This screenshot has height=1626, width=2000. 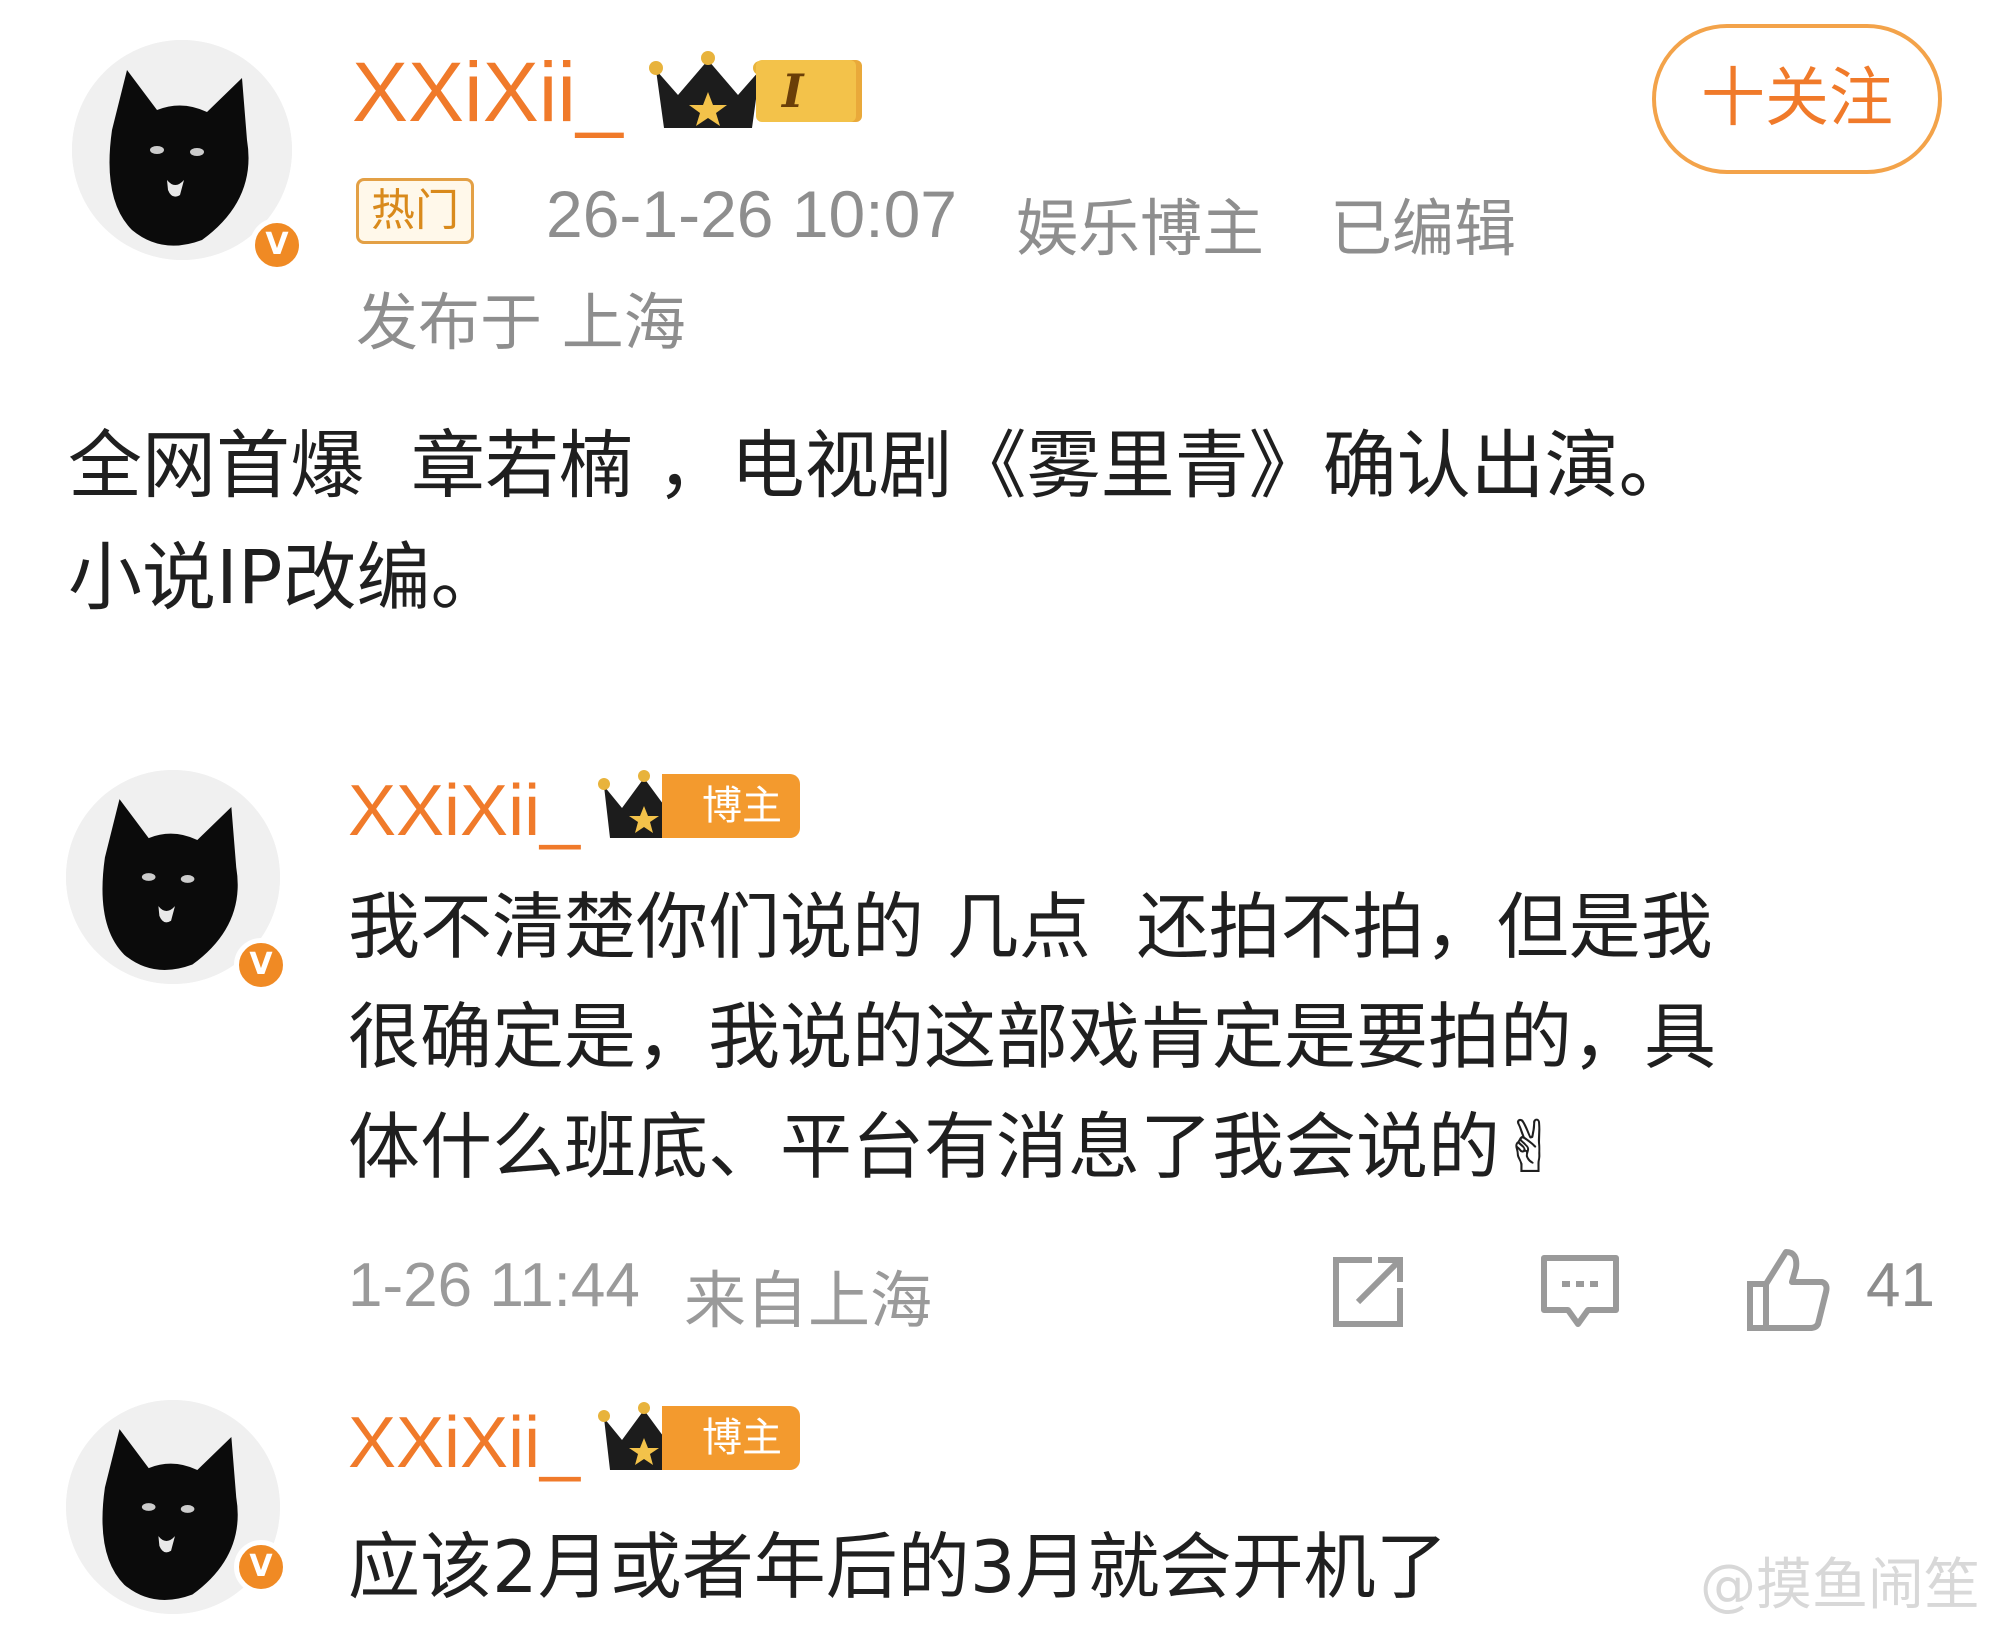 What do you see at coordinates (1423, 228) in the screenshot?
I see `post-edited: 已编辑` at bounding box center [1423, 228].